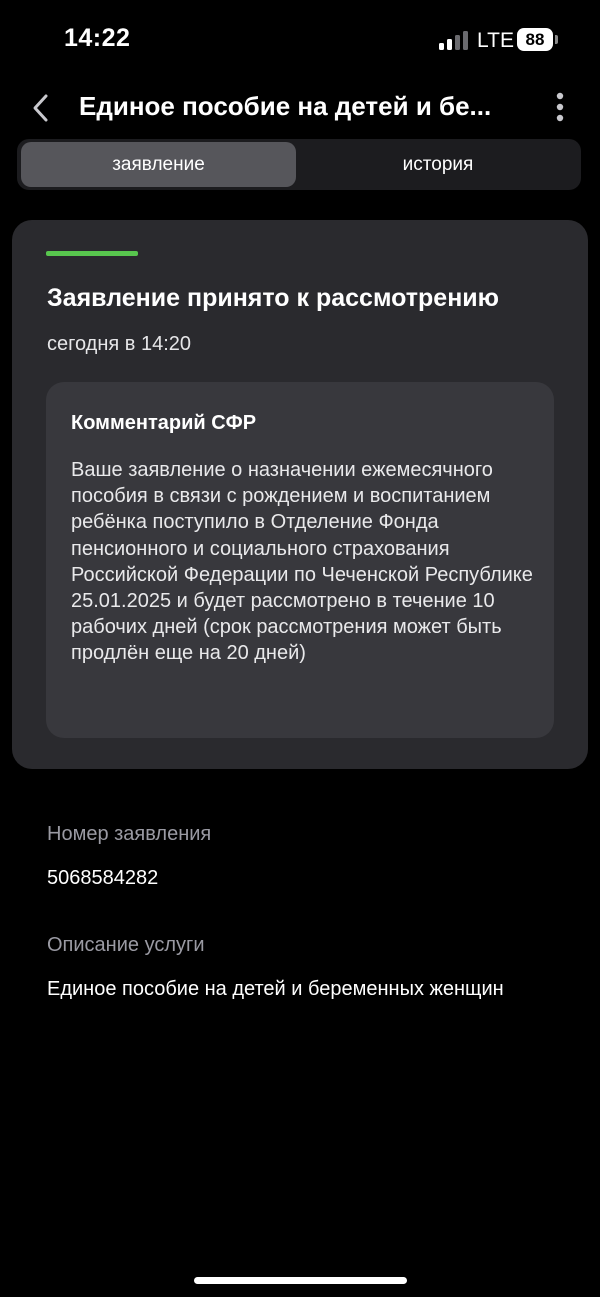 The height and width of the screenshot is (1297, 600). I want to click on back-button, so click(42, 108).